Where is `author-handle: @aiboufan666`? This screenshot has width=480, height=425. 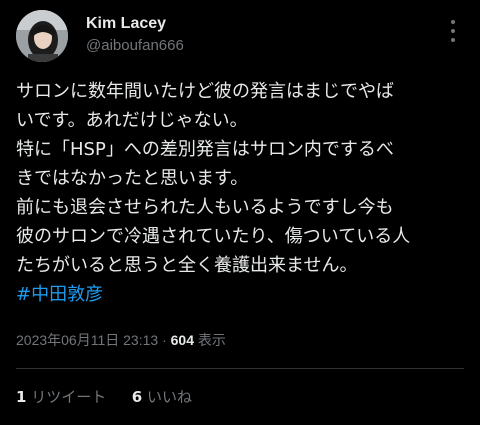
author-handle: @aiboufan666 is located at coordinates (135, 46).